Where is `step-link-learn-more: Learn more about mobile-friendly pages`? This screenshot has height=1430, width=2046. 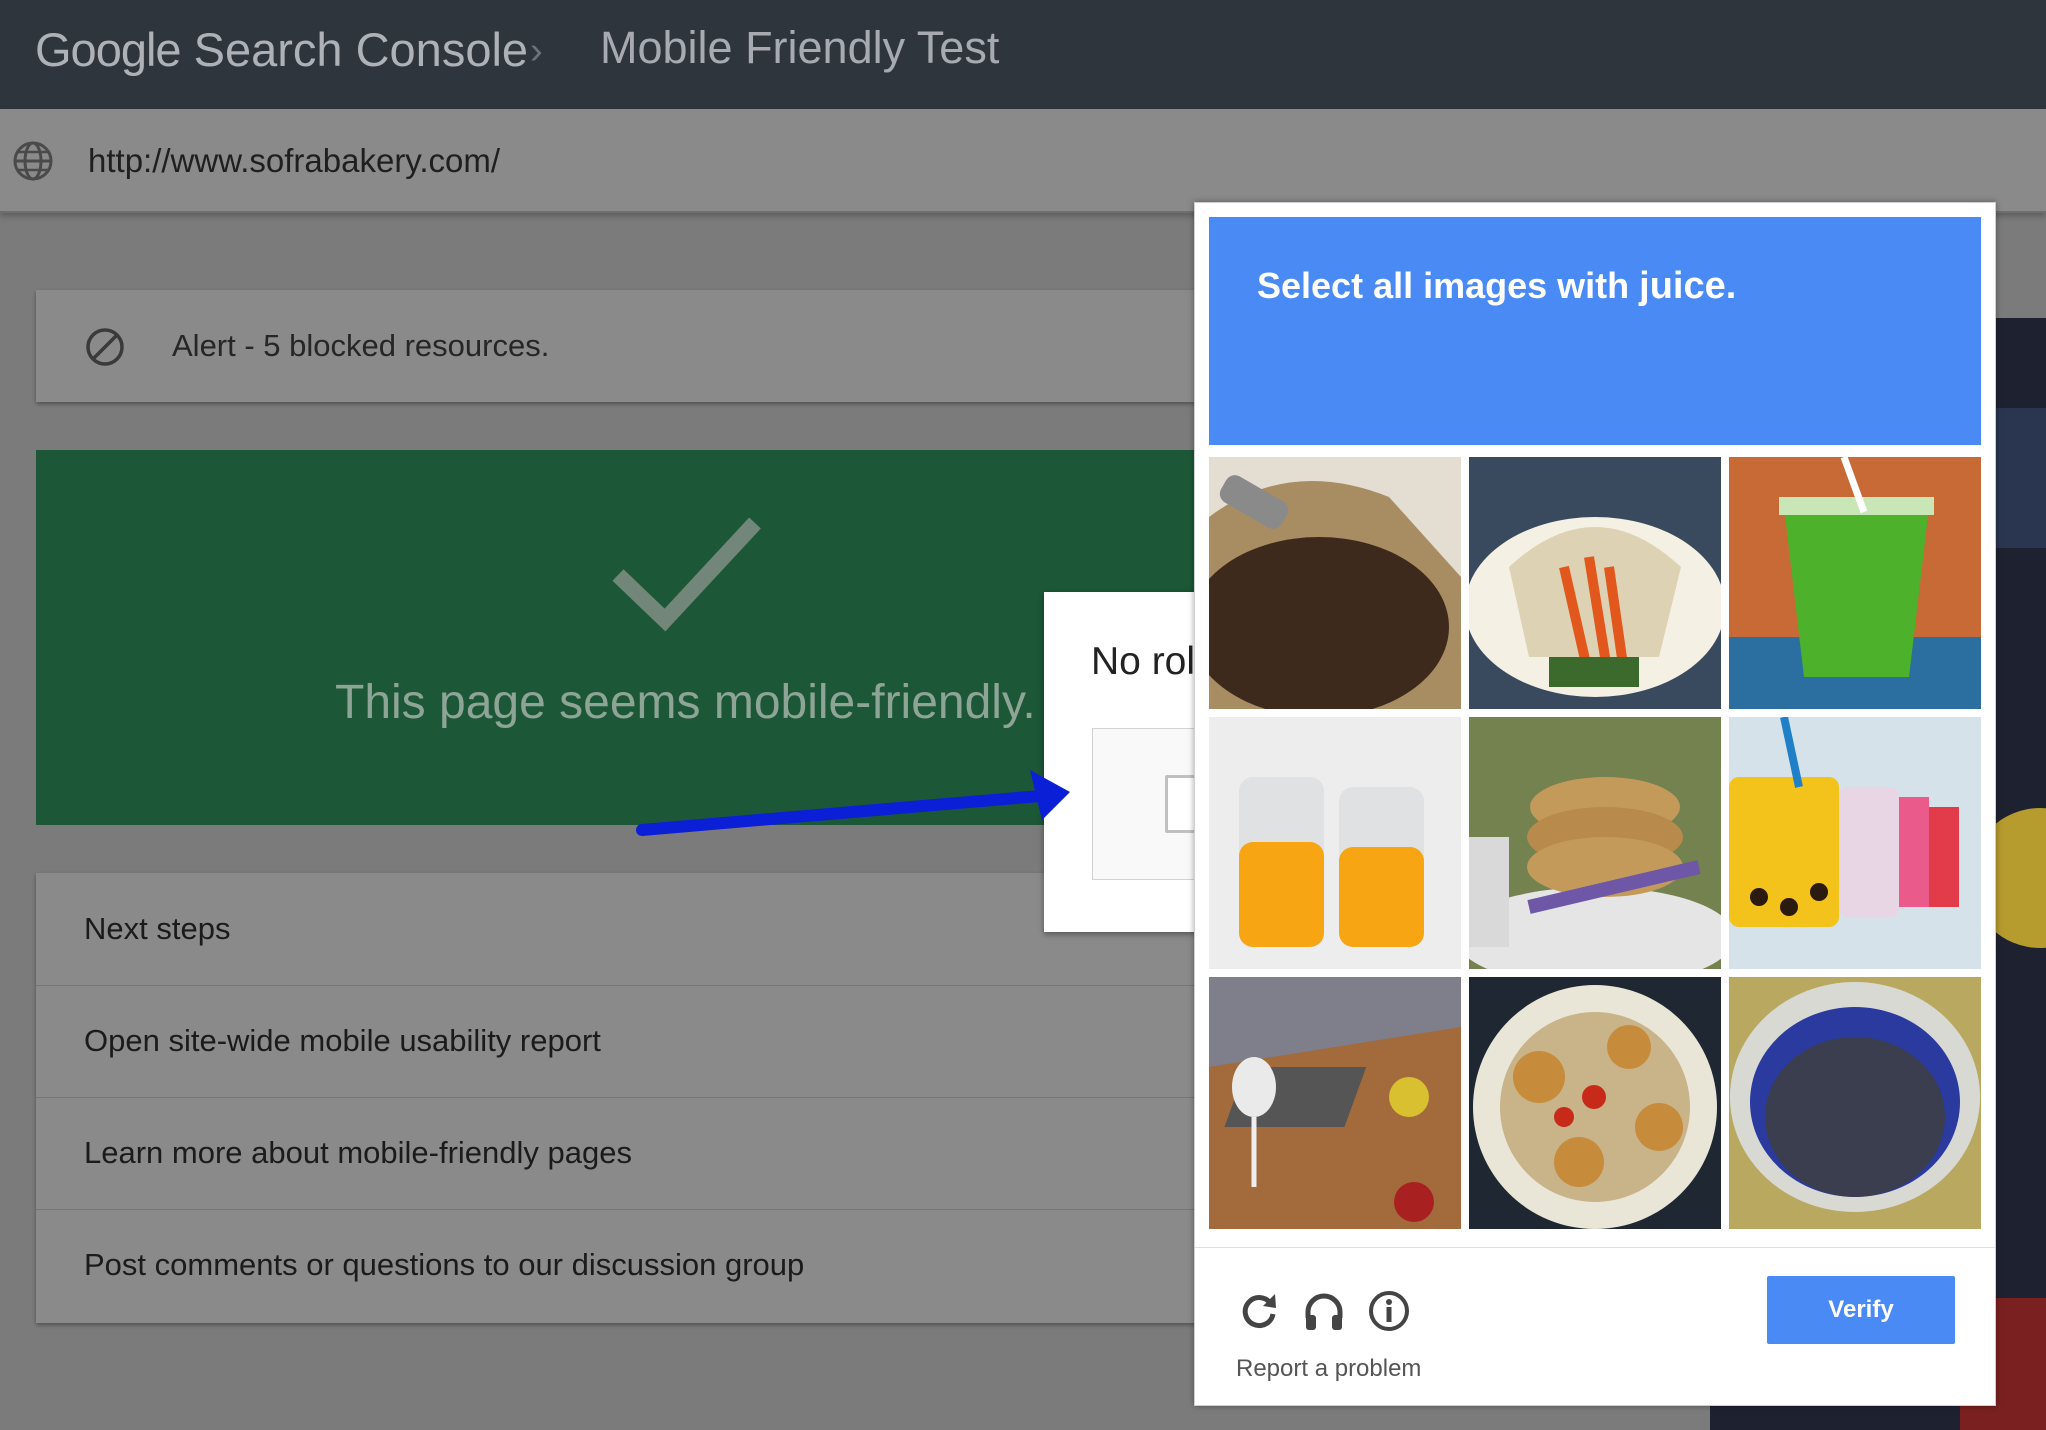 step-link-learn-more: Learn more about mobile-friendly pages is located at coordinates (636, 1153).